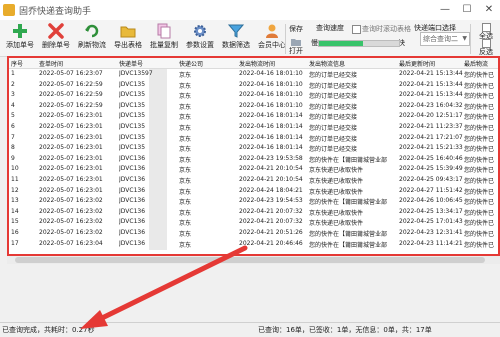  I want to click on data-filter-button: 数据筛选, so click(236, 39).